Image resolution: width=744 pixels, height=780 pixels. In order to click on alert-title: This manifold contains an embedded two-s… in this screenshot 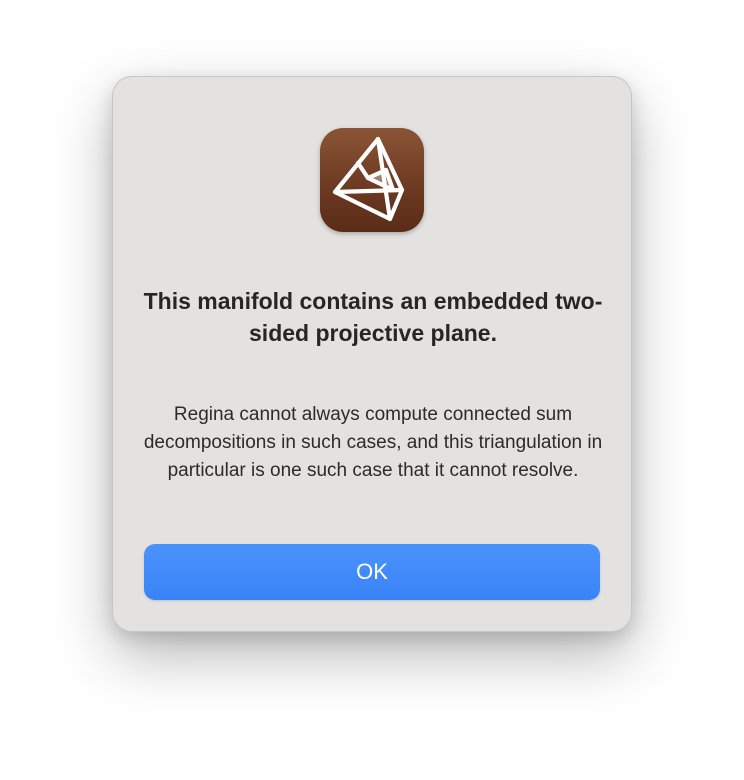, I will do `click(373, 317)`.